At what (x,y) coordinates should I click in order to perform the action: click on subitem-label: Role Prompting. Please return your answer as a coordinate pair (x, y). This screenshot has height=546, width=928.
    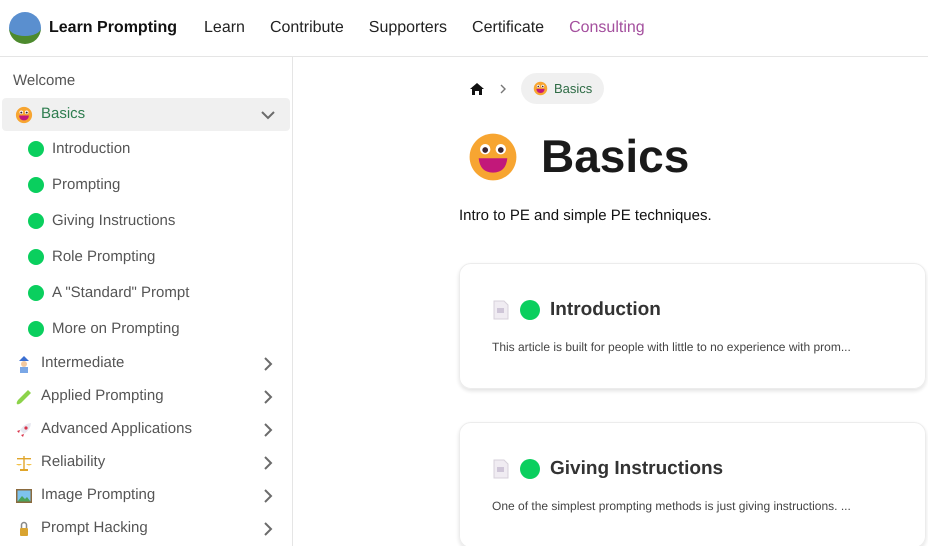
    Looking at the image, I should click on (104, 256).